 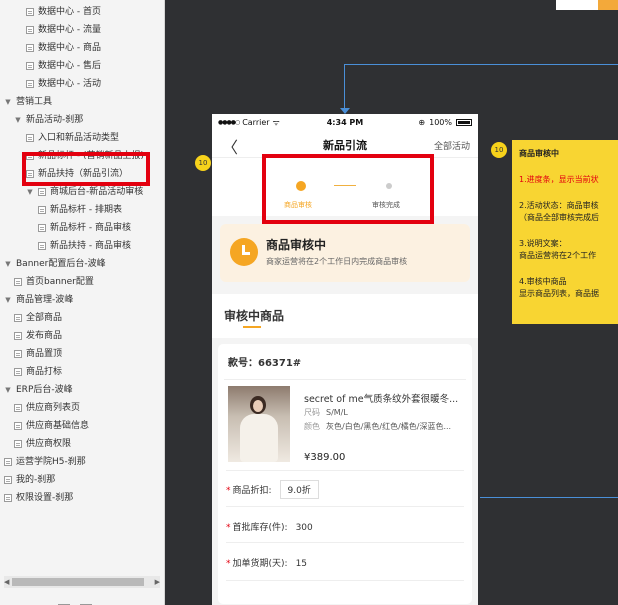 I want to click on tree-item-label: 数据中心 - 活动, so click(x=69, y=84).